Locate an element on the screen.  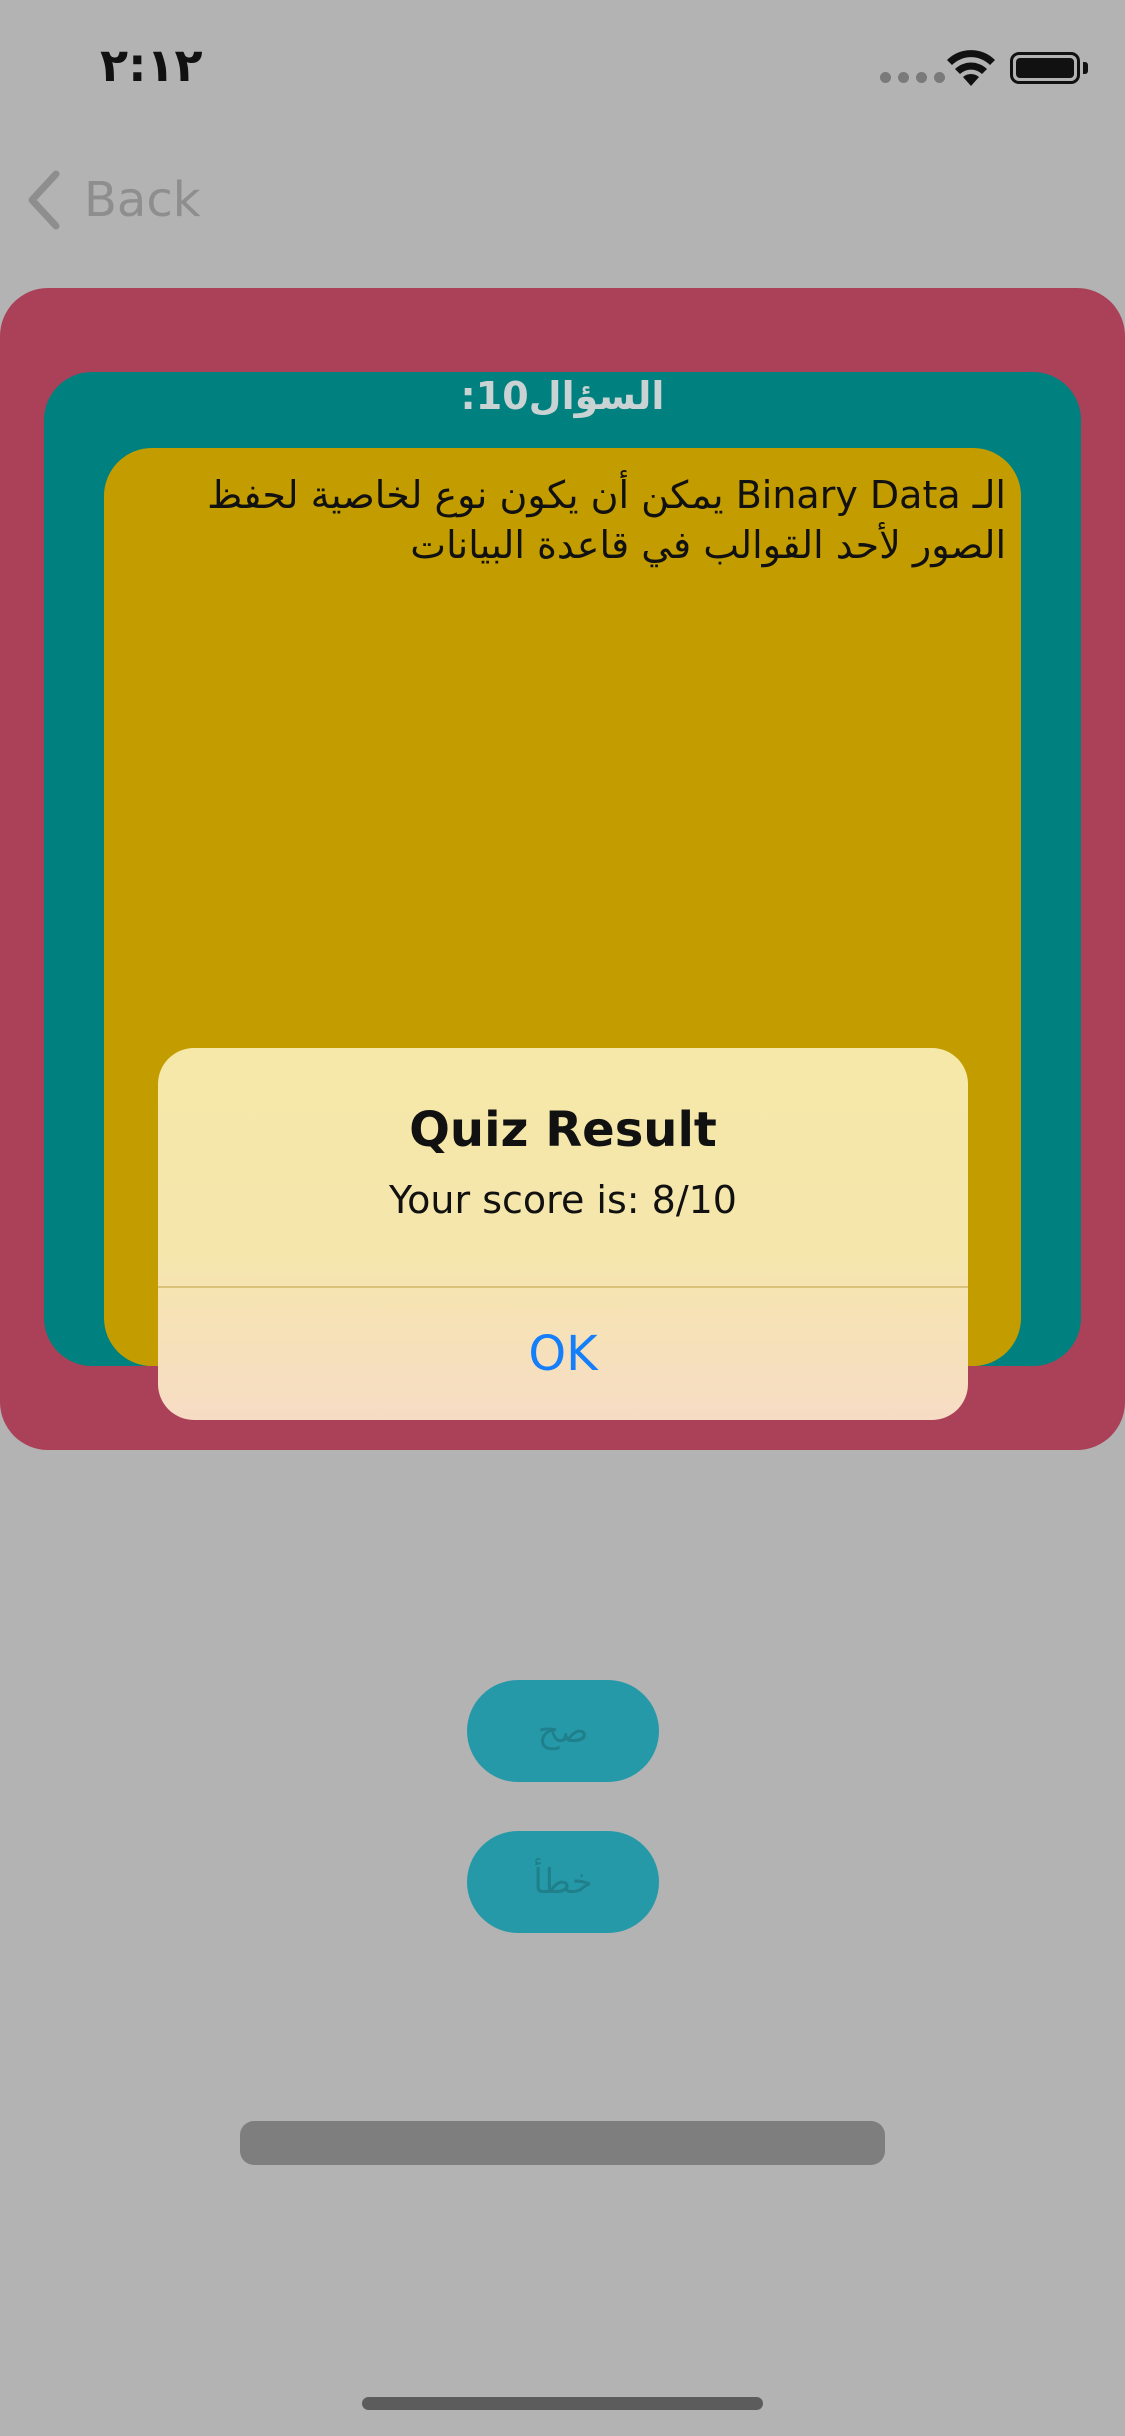
question-title: السؤال10: is located at coordinates (562, 396).